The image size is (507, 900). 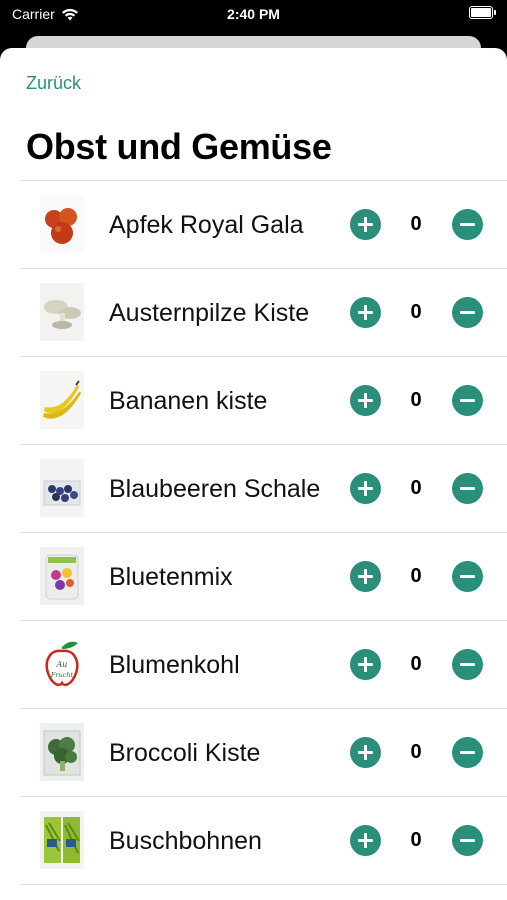 I want to click on list-item: Broccoli Kiste 0, so click(x=263, y=752).